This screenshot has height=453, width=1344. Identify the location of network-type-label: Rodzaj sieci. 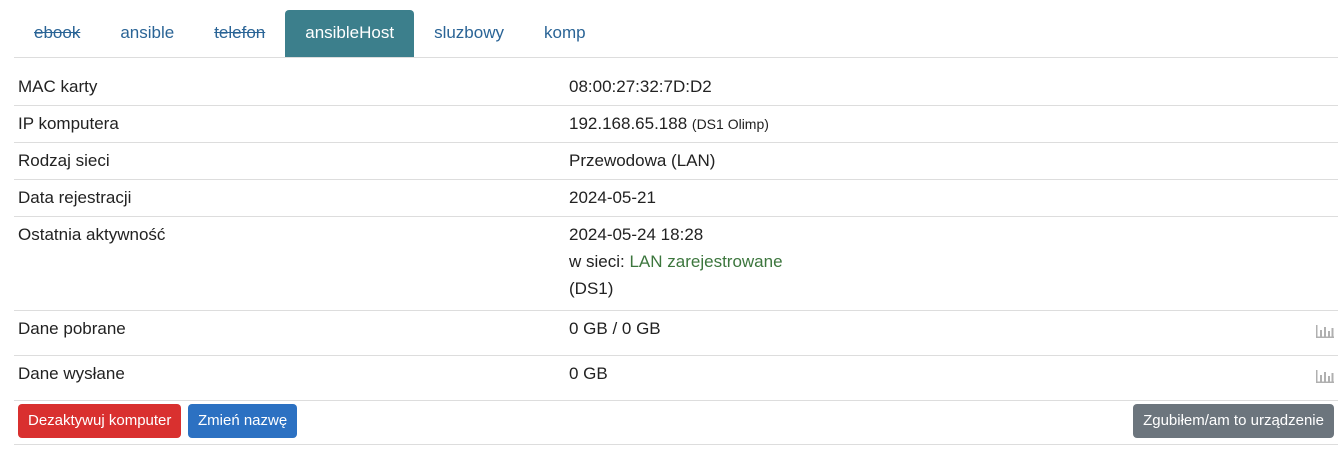
(289, 161).